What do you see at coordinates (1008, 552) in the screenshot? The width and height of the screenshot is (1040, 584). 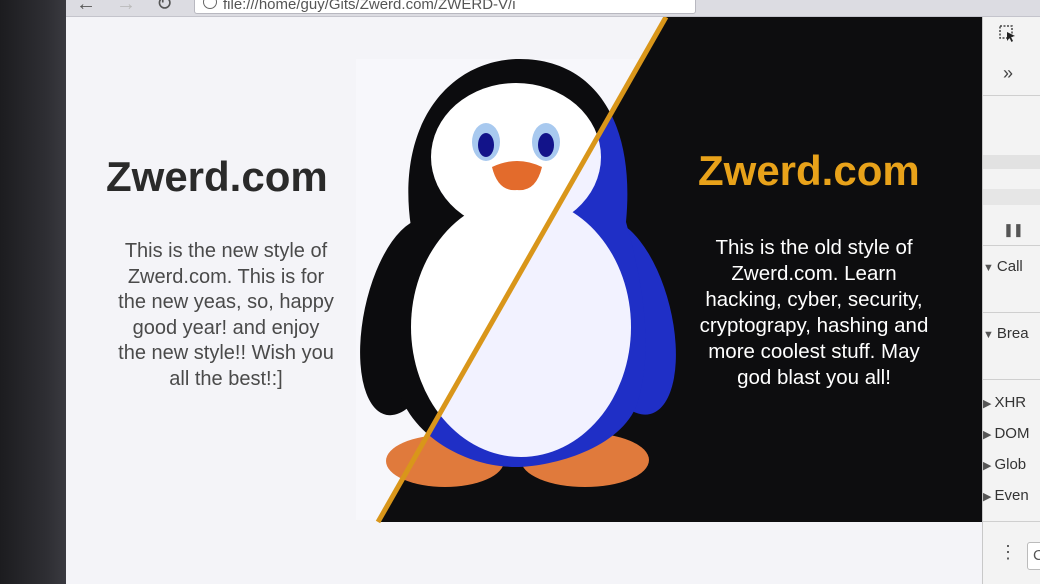 I see `more-icon: ⋮` at bounding box center [1008, 552].